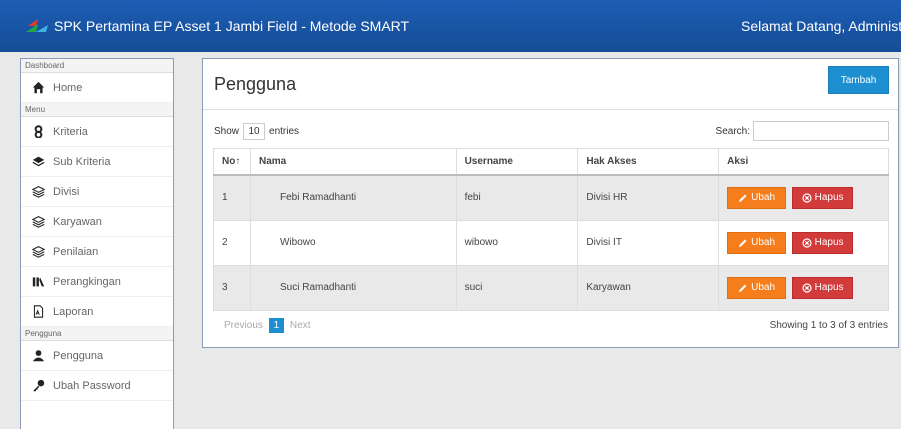 Image resolution: width=901 pixels, height=429 pixels. I want to click on sidebar-item-home: Home, so click(97, 88).